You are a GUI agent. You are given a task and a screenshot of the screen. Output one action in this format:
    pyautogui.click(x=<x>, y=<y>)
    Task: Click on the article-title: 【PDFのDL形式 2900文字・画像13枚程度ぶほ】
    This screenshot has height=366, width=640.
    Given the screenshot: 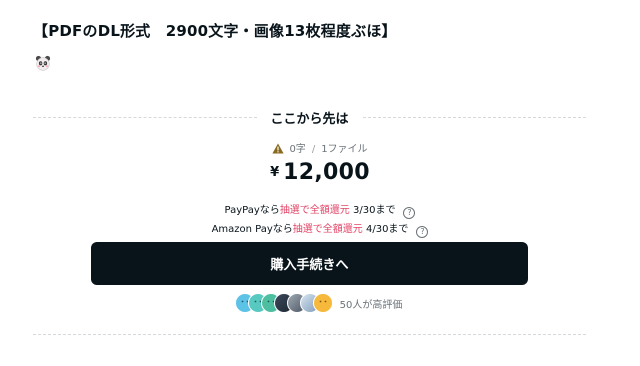 What is the action you would take?
    pyautogui.click(x=215, y=31)
    